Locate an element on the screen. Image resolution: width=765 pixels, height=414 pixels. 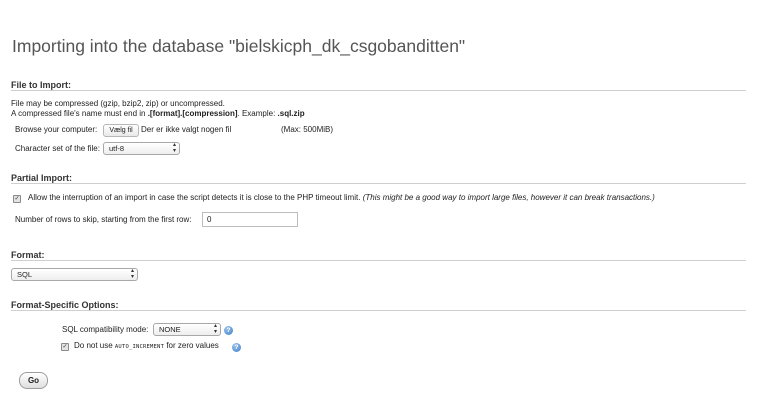
sql-compat-label: SQL compatibility mode: is located at coordinates (105, 329).